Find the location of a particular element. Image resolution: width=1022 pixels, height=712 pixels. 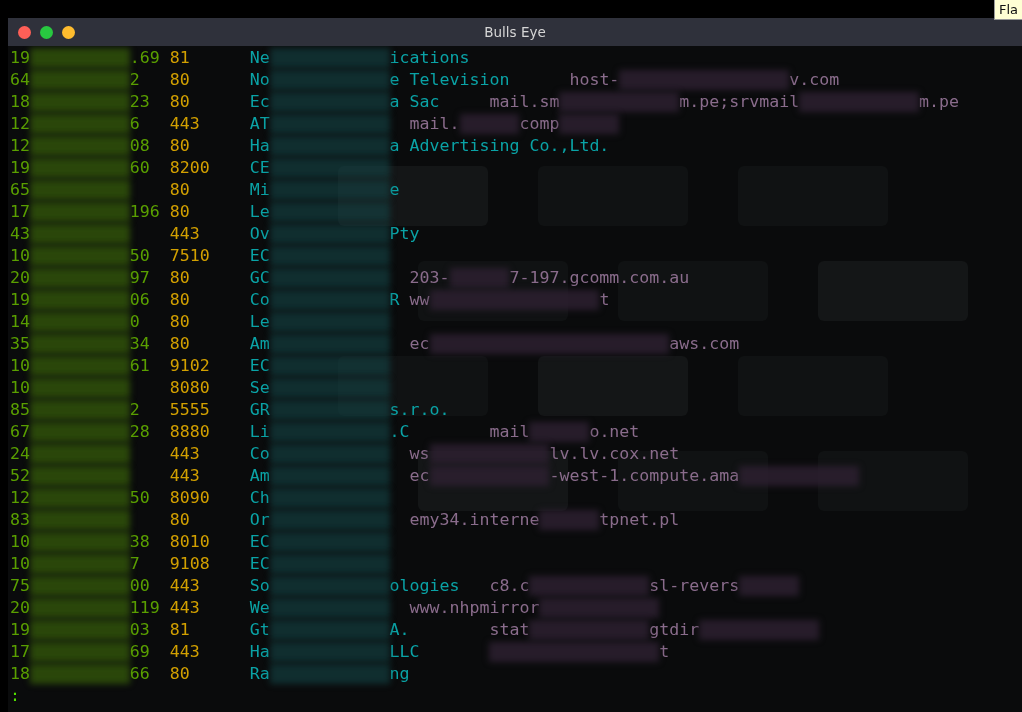

port-number: 8200 is located at coordinates (189, 167).